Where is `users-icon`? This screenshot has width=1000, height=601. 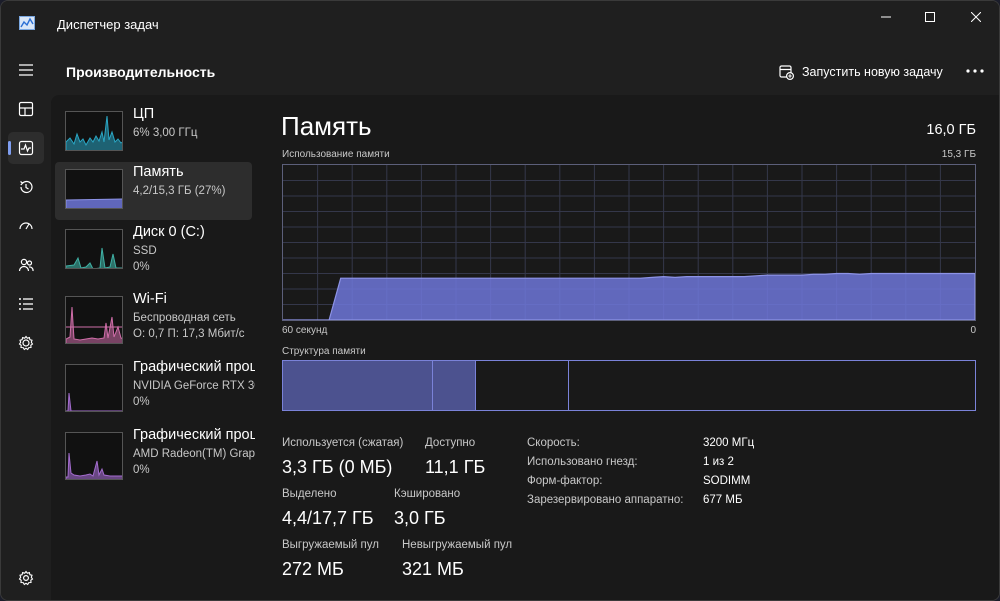
users-icon is located at coordinates (26, 265).